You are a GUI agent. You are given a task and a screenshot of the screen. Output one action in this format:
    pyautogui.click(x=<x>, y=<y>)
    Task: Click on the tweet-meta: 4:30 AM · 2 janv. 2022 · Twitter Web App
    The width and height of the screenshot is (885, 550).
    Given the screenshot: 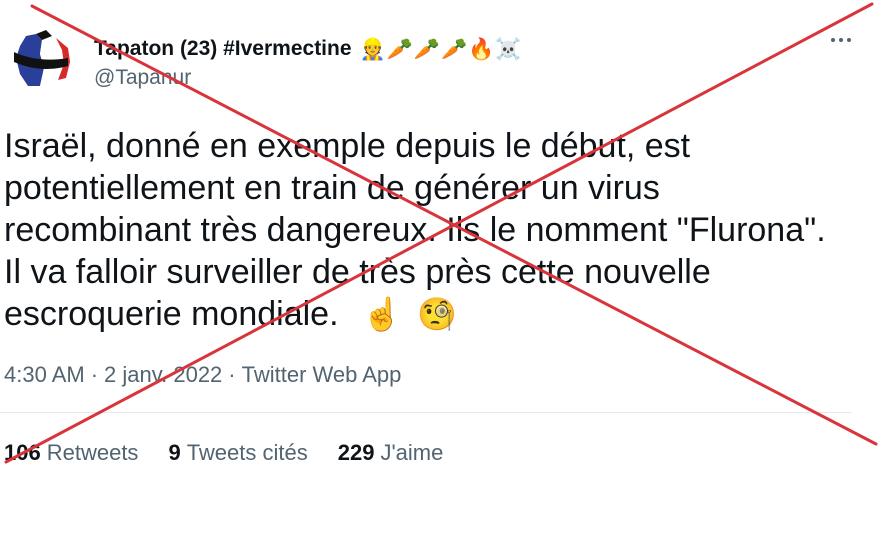 What is the action you would take?
    pyautogui.click(x=202, y=375)
    